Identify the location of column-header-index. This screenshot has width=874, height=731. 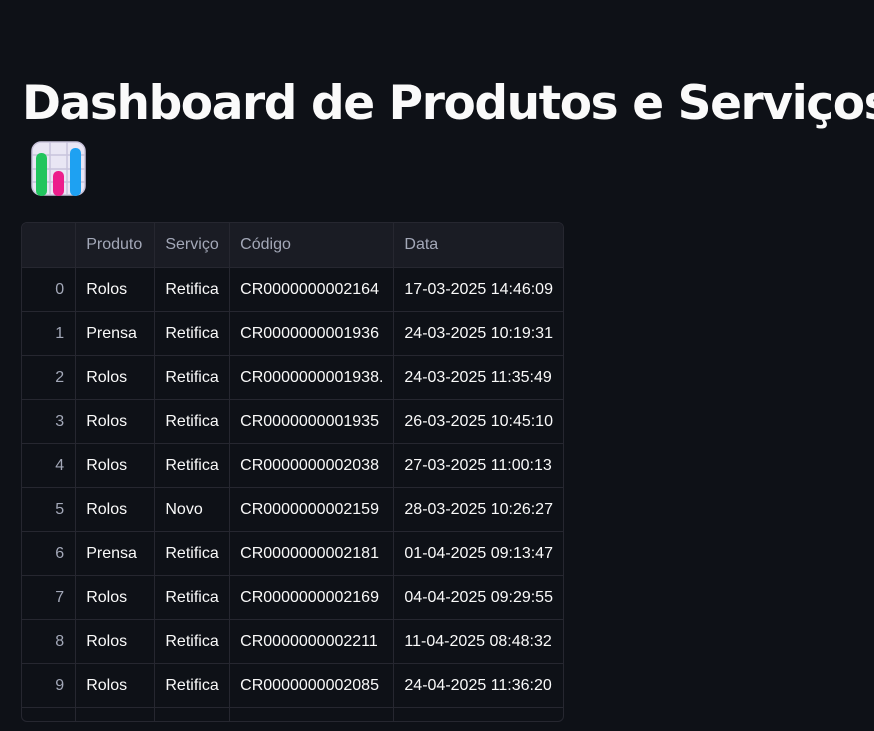
(49, 245).